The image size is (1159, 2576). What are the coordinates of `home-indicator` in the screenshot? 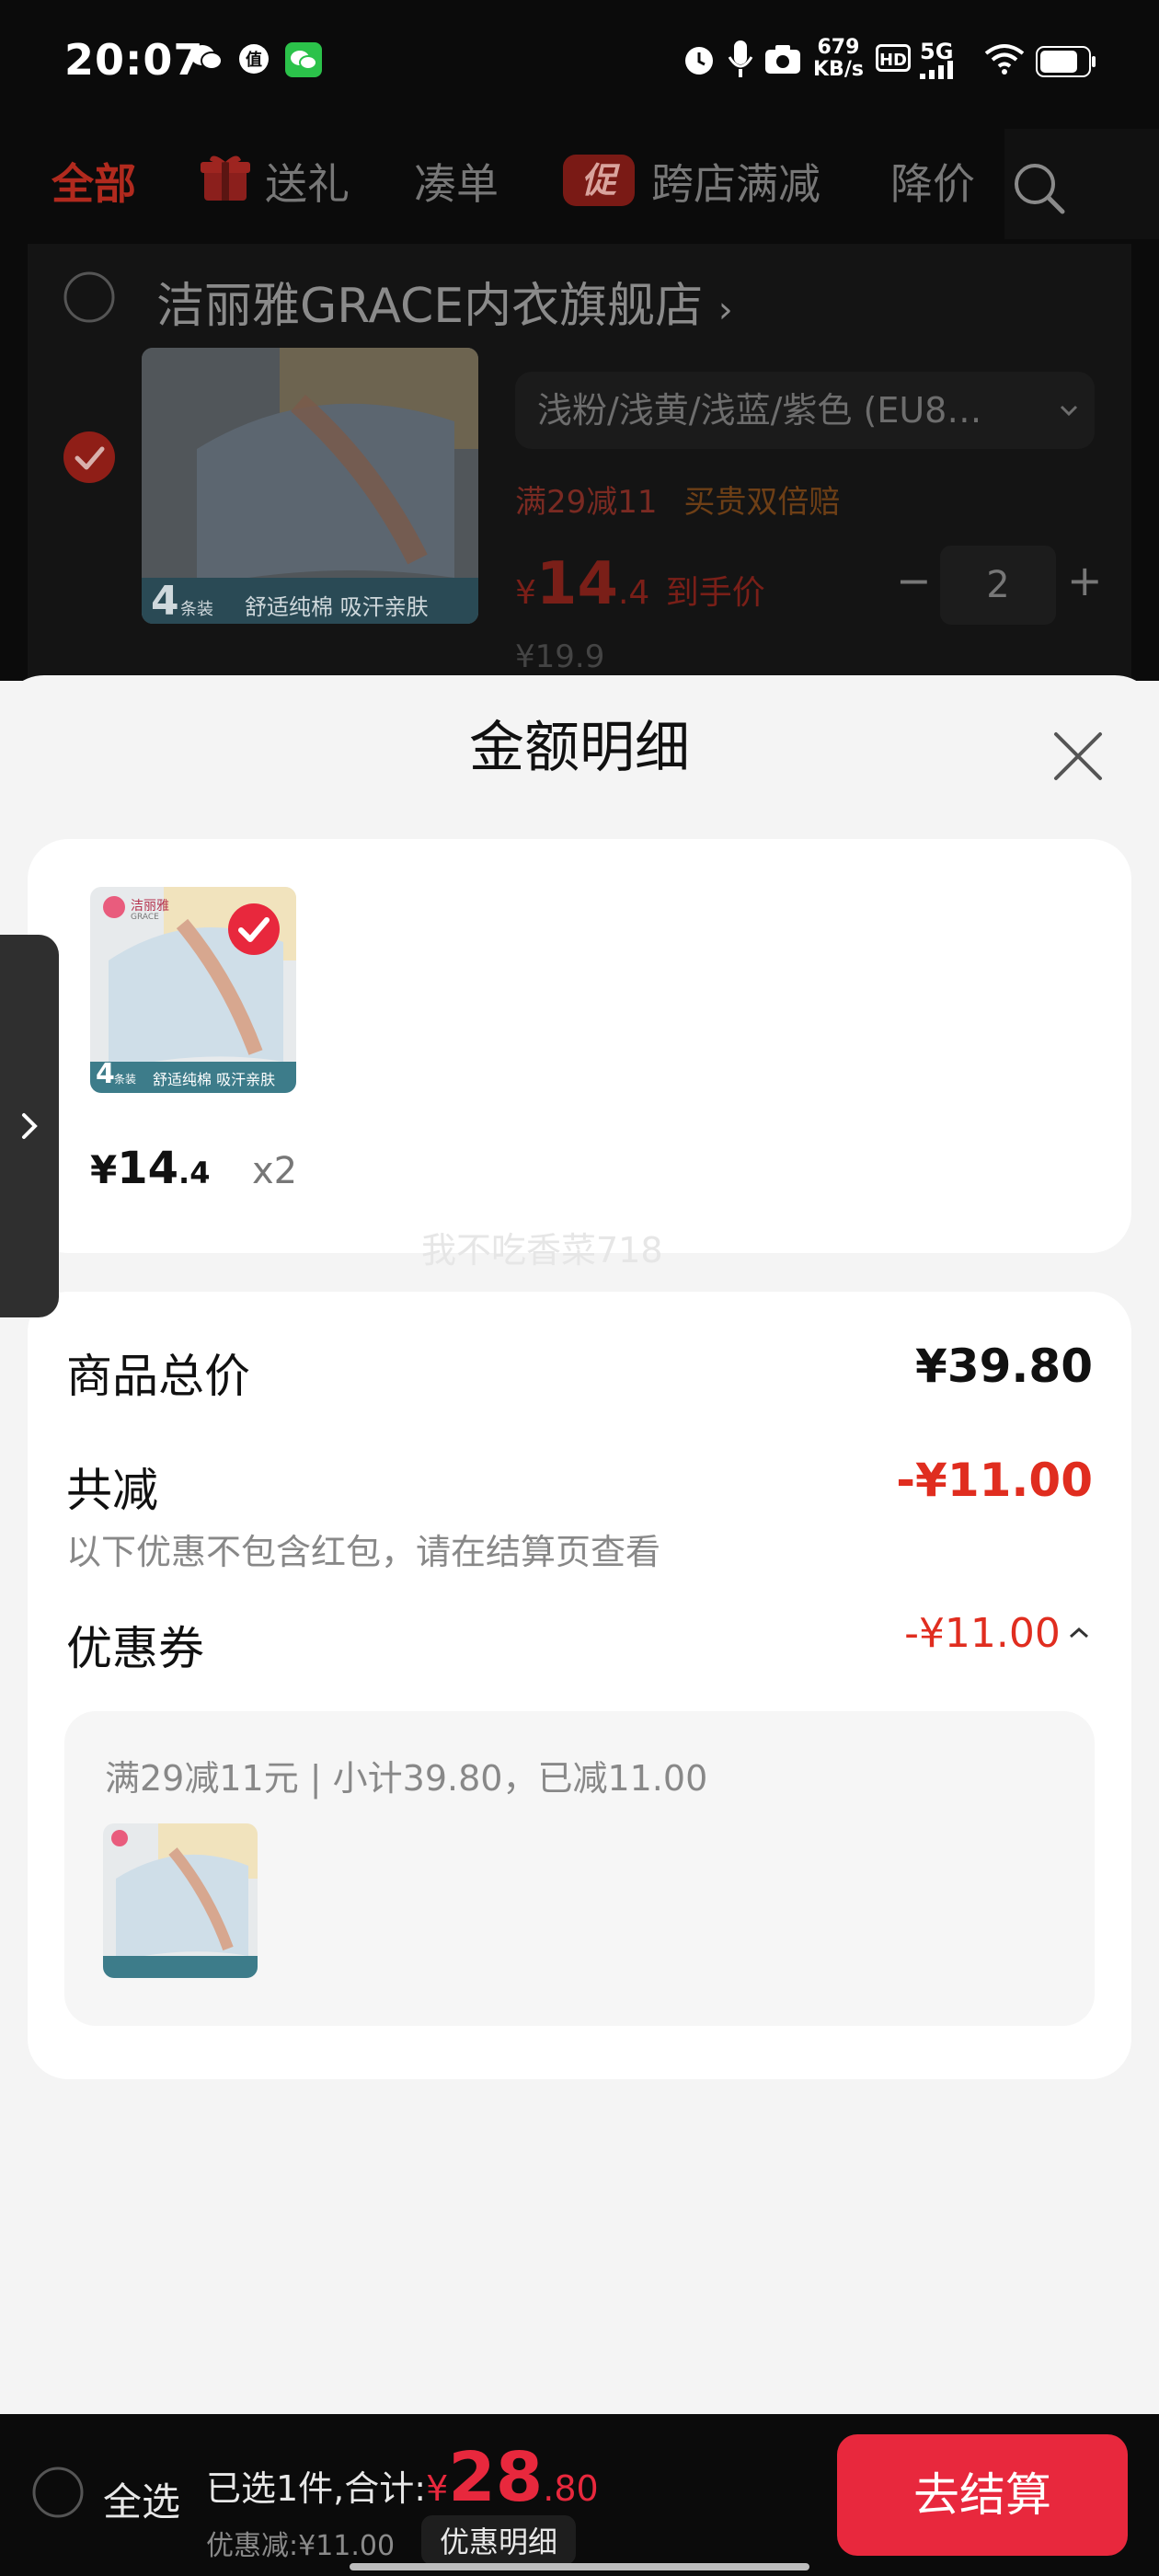 It's located at (579, 2566).